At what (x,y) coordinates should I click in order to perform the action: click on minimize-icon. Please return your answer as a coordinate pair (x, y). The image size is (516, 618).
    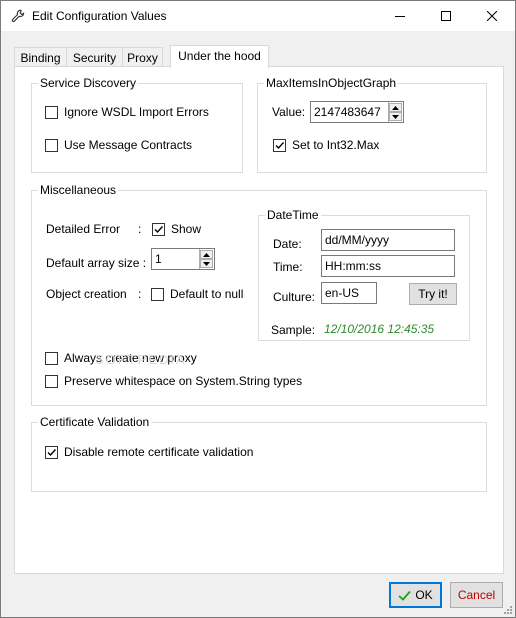
    Looking at the image, I should click on (400, 16).